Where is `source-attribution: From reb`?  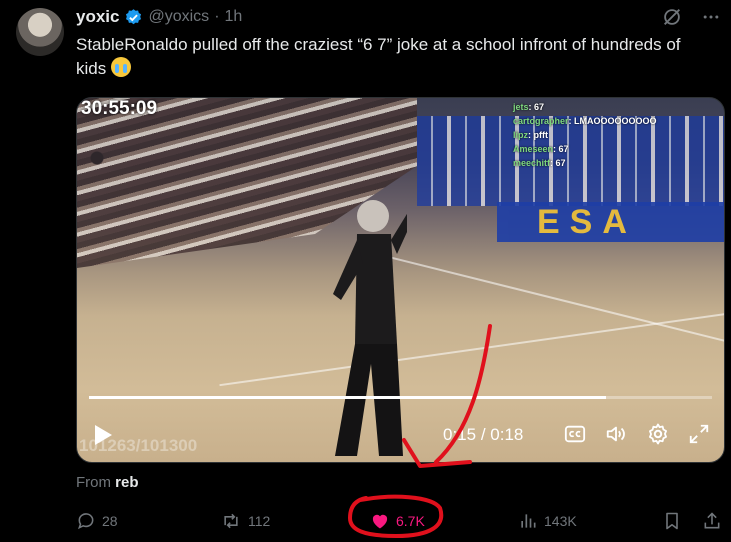 source-attribution: From reb is located at coordinates (107, 482).